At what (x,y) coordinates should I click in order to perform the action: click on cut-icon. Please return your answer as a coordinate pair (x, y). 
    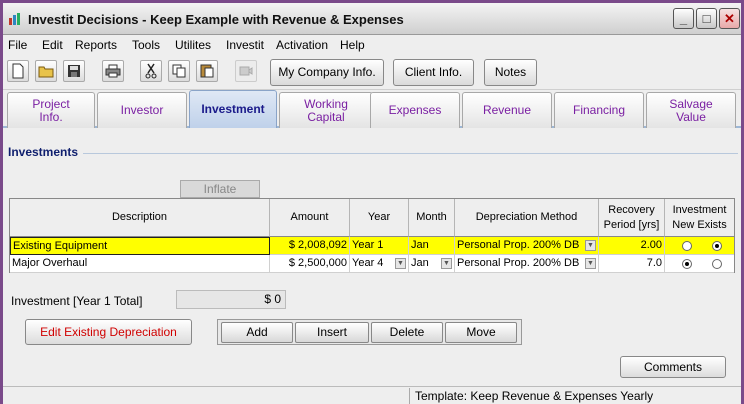
    Looking at the image, I should click on (151, 71).